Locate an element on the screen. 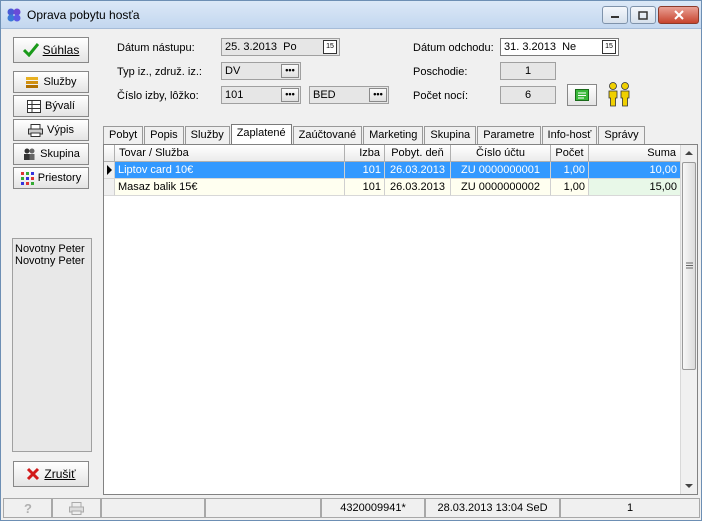 This screenshot has width=702, height=521. scroll-down-icon is located at coordinates (689, 486).